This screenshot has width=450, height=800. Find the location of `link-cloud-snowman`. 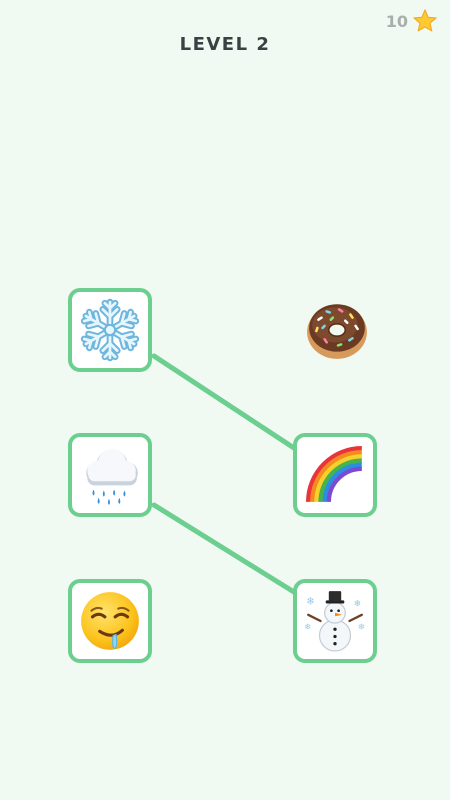

link-cloud-snowman is located at coordinates (224, 548).